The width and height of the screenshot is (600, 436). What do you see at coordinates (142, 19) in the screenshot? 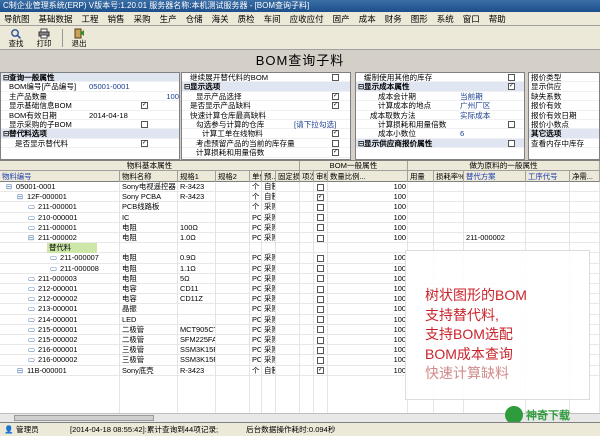
I see `menu-item: 采购` at bounding box center [142, 19].